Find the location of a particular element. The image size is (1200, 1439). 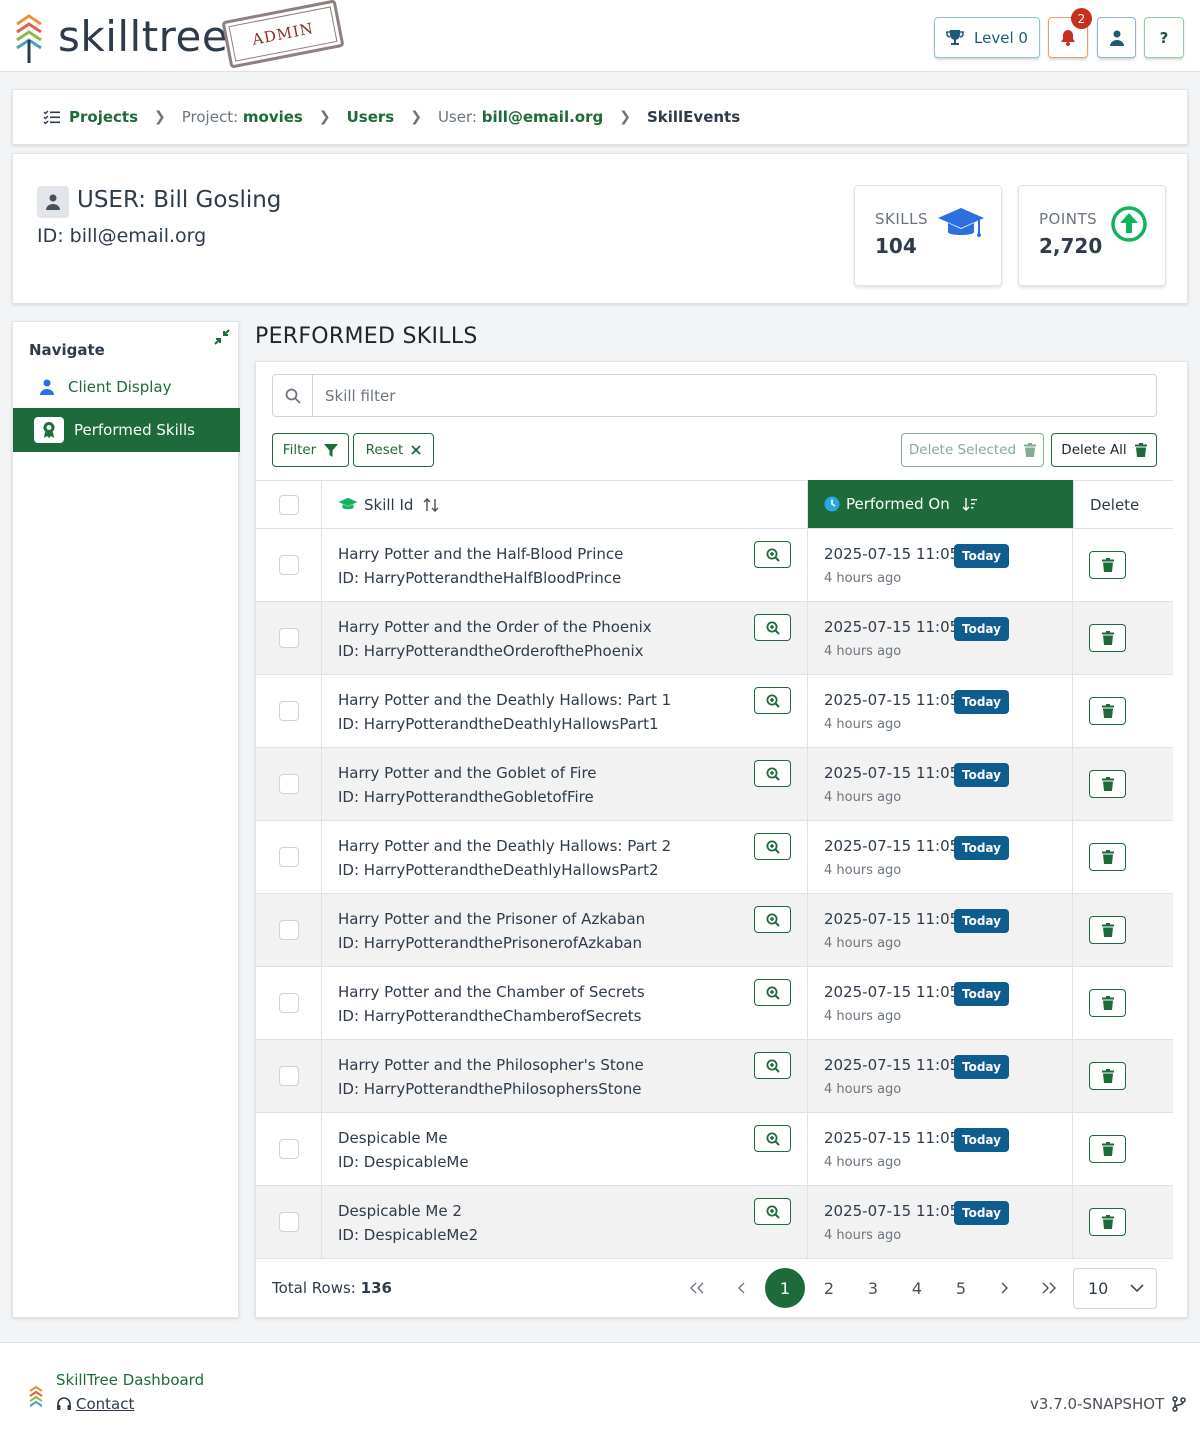

page-button-4: 4 is located at coordinates (917, 1288).